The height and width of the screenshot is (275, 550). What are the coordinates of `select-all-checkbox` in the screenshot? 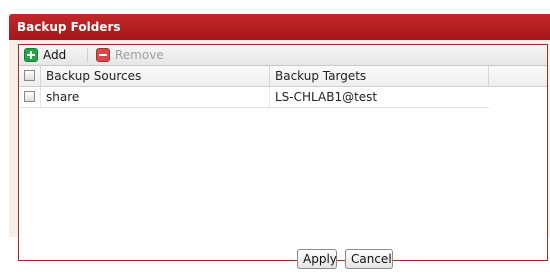 It's located at (29, 75).